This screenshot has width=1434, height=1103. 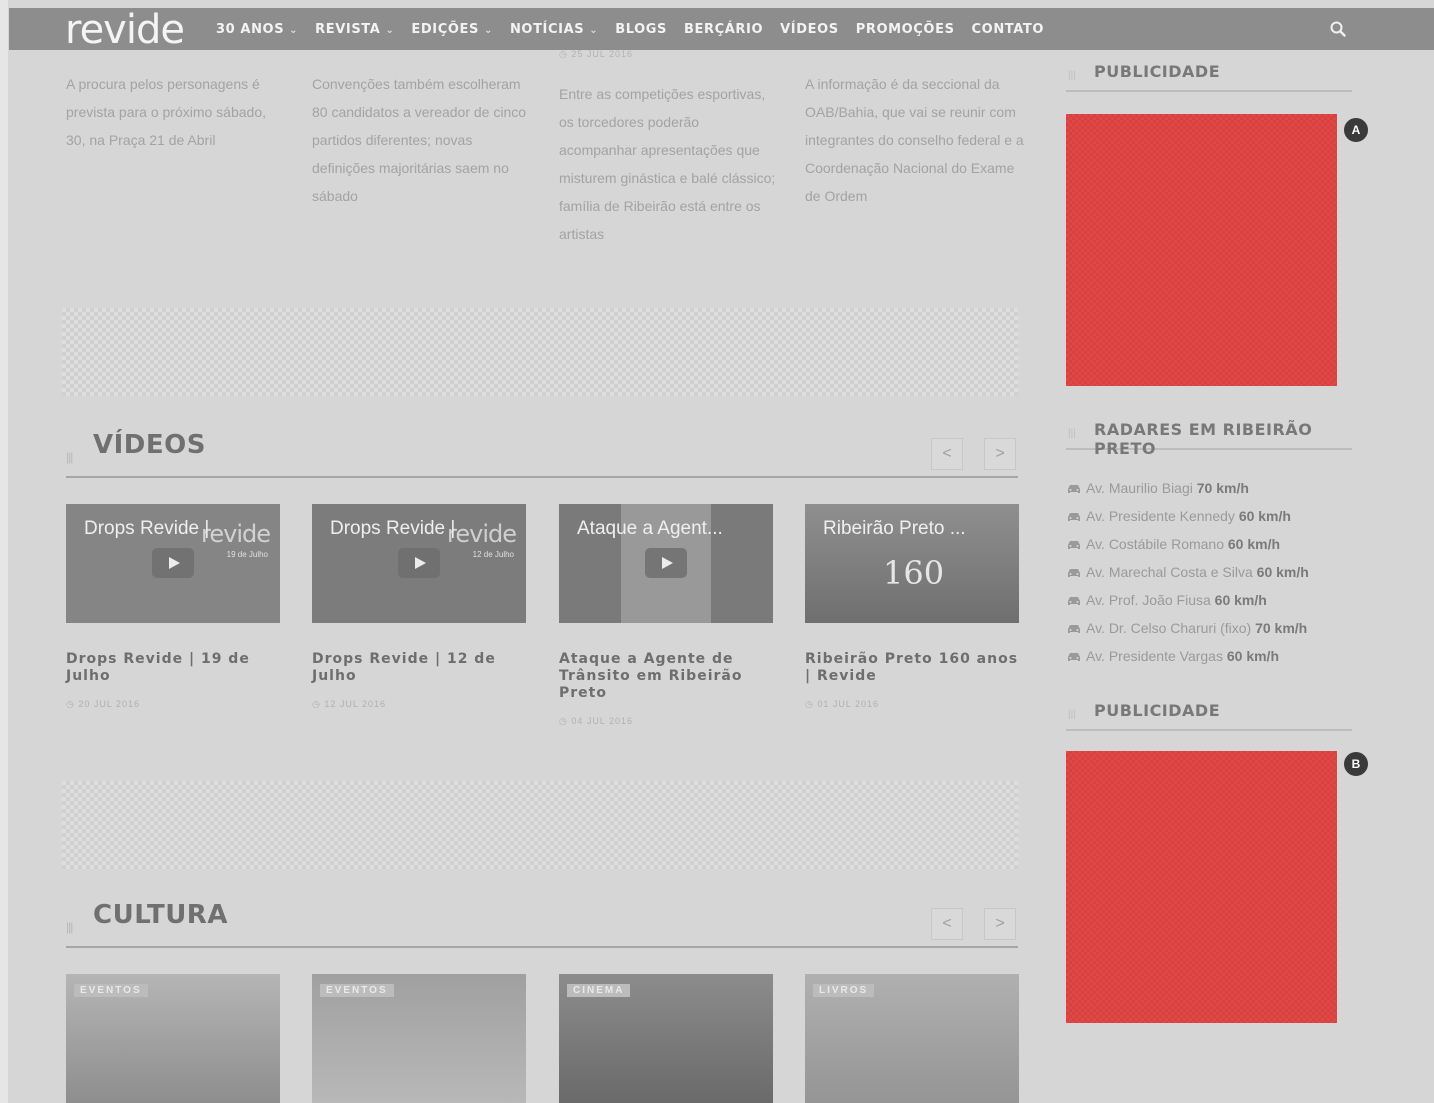 I want to click on menu-item-bercario: BERÇÁRIO, so click(x=723, y=29).